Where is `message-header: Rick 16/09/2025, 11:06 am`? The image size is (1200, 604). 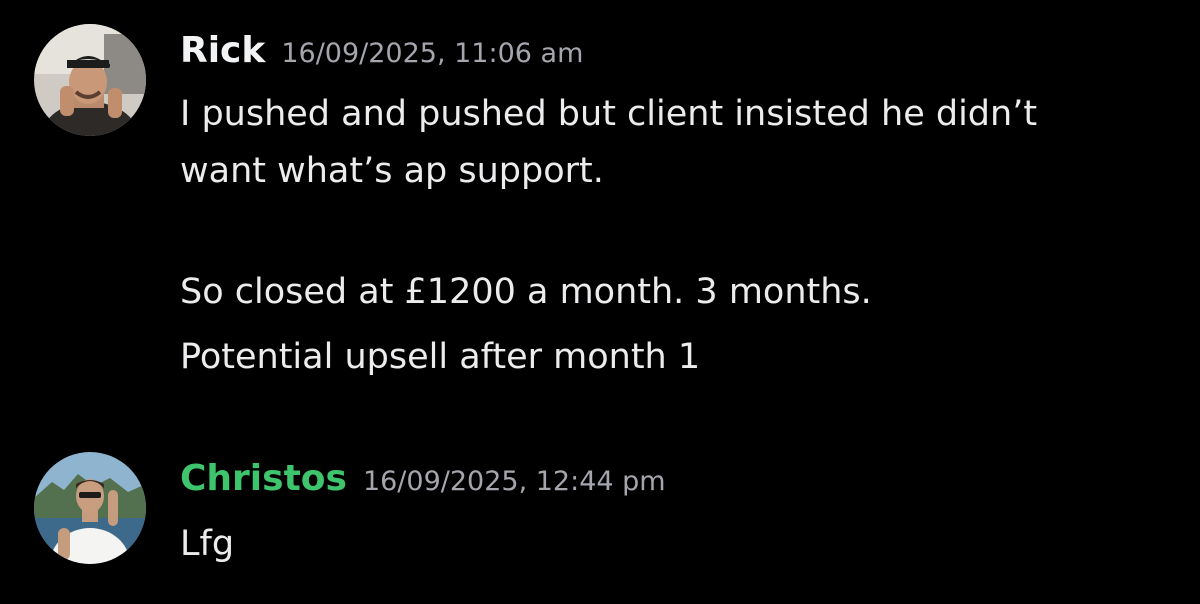 message-header: Rick 16/09/2025, 11:06 am is located at coordinates (381, 50).